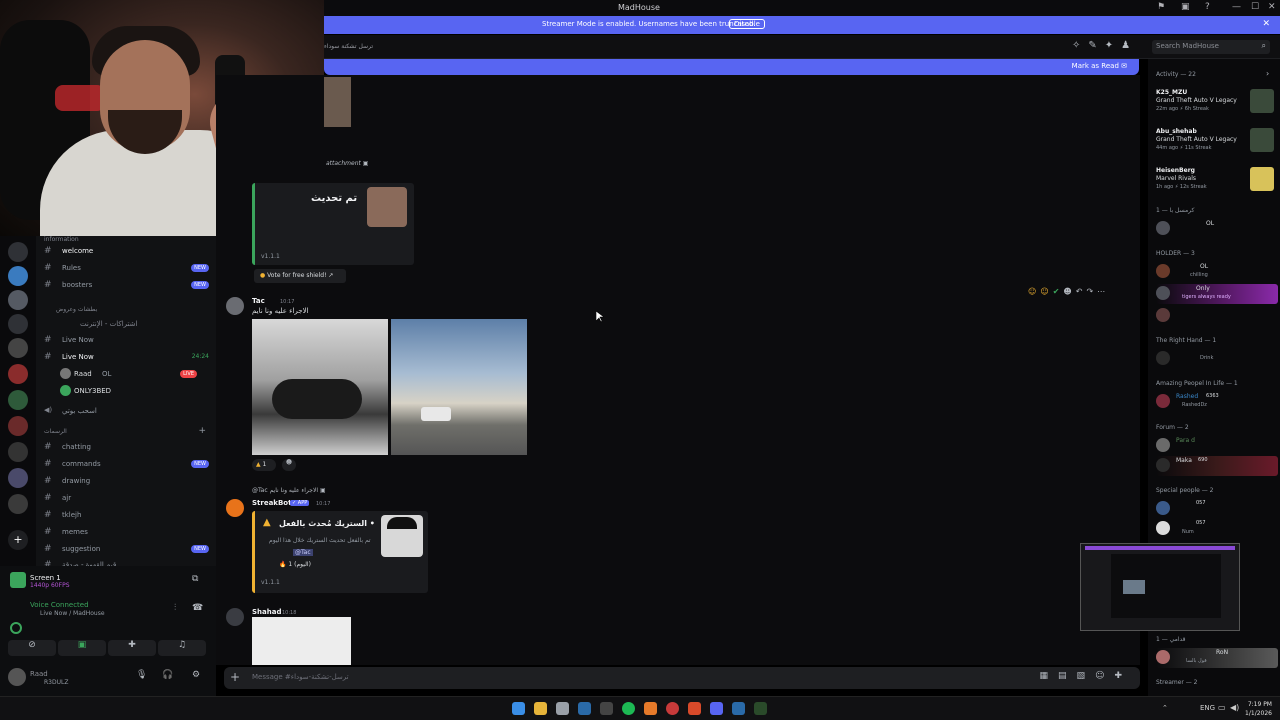  Describe the element at coordinates (141, 675) in the screenshot. I see `mic-icon: 🎙` at that location.